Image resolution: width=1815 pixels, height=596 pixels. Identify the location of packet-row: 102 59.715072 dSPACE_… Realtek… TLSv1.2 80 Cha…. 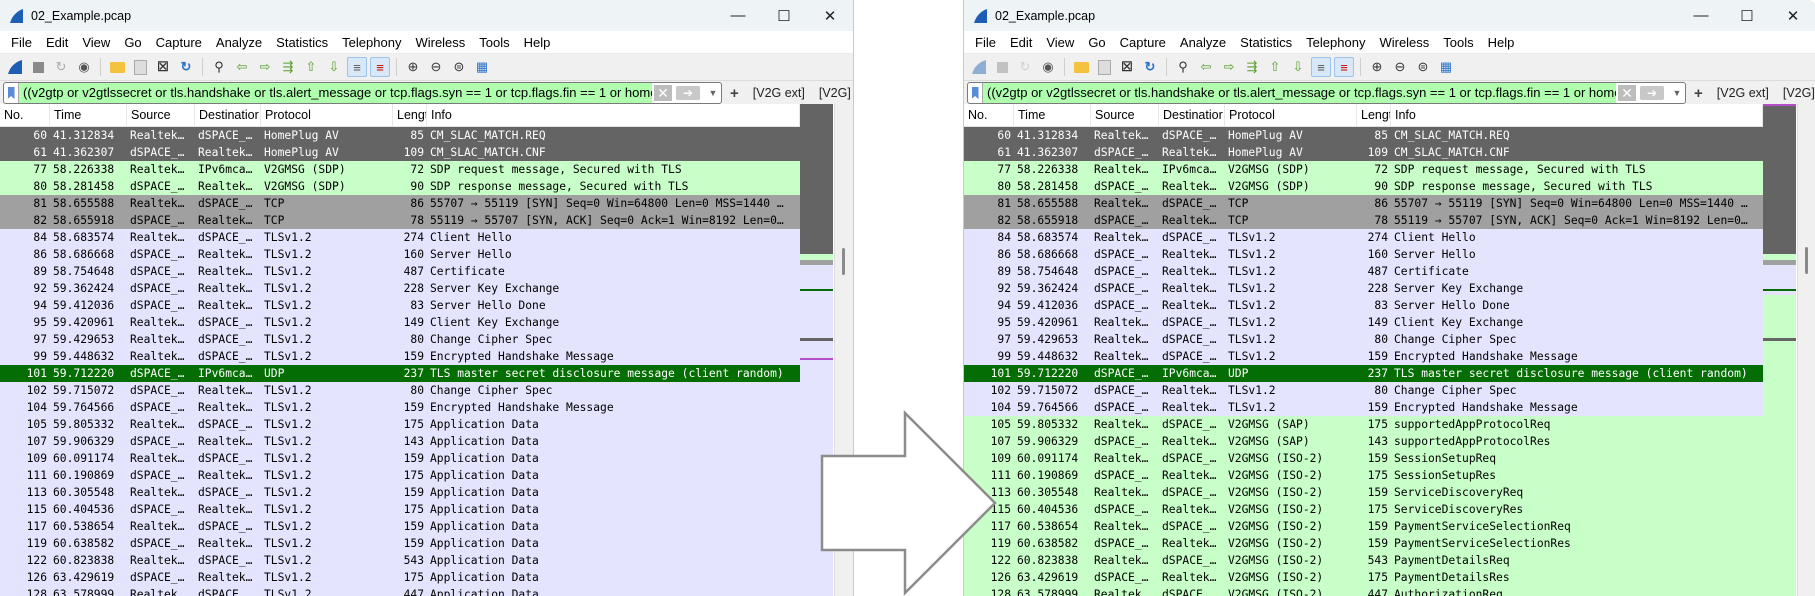
(1363, 390).